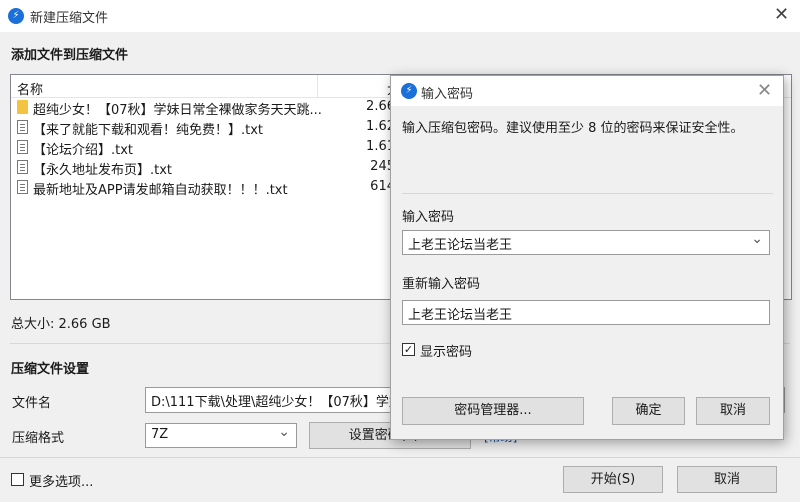 The width and height of the screenshot is (800, 502). What do you see at coordinates (382, 166) in the screenshot?
I see `file-size: 245` at bounding box center [382, 166].